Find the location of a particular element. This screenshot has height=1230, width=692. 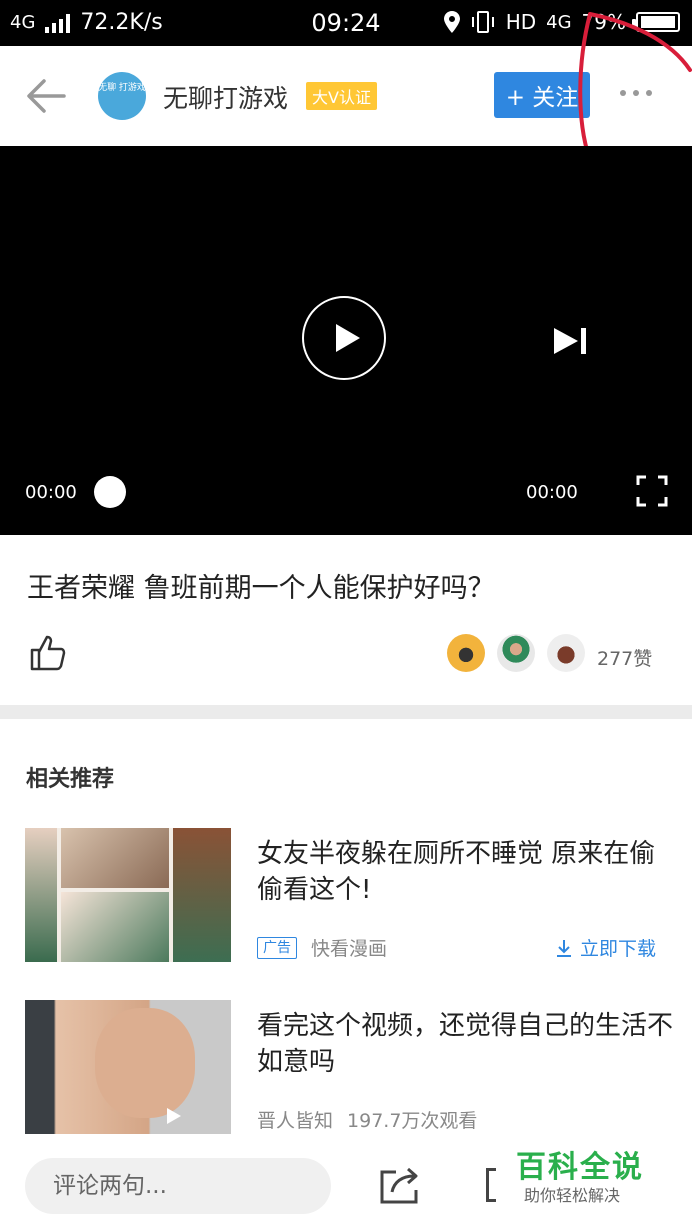

verified-badge: 大V认证 is located at coordinates (341, 96).